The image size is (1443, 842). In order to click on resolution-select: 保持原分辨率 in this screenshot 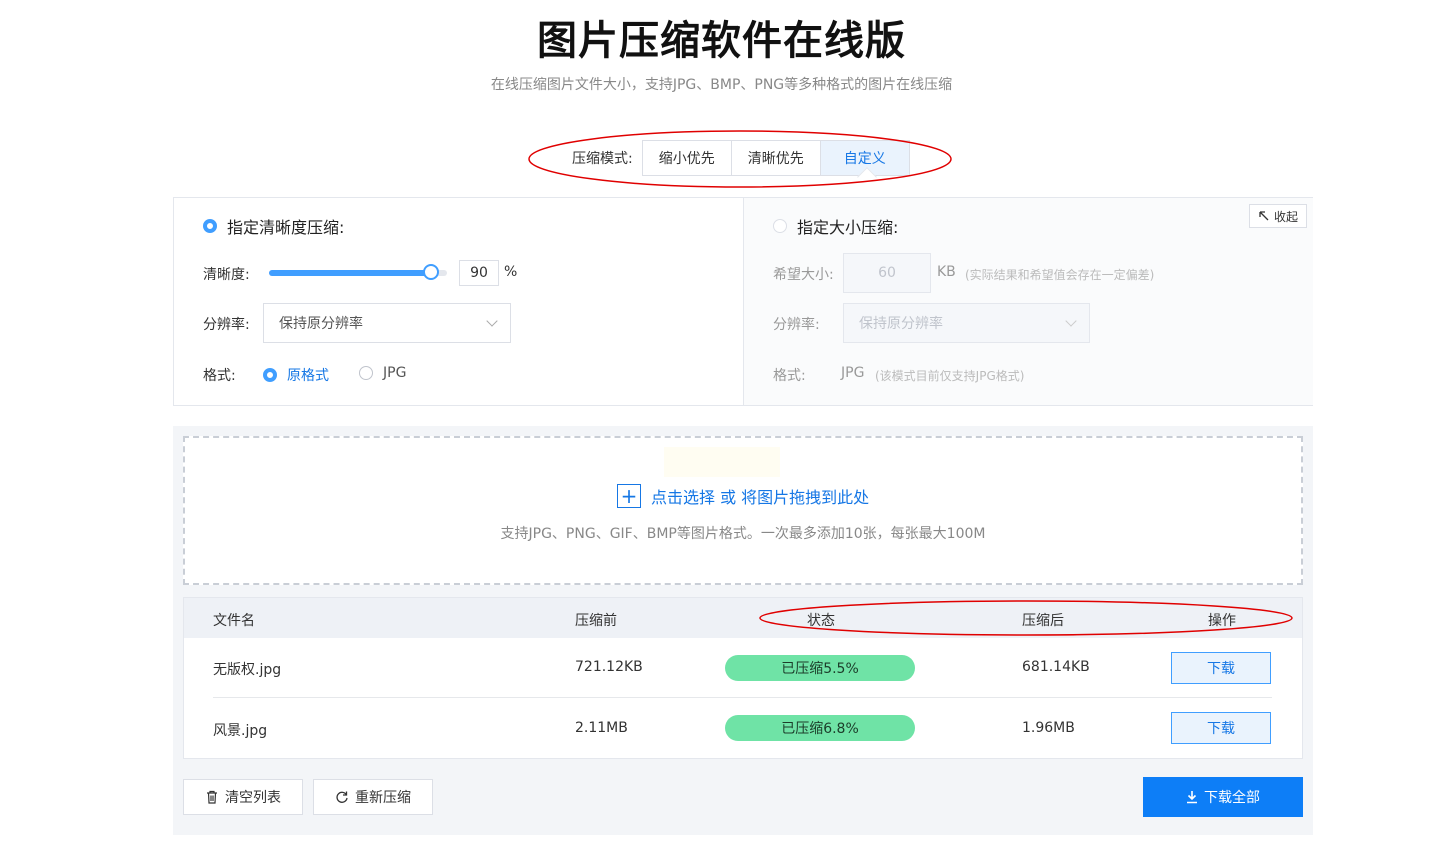, I will do `click(387, 323)`.